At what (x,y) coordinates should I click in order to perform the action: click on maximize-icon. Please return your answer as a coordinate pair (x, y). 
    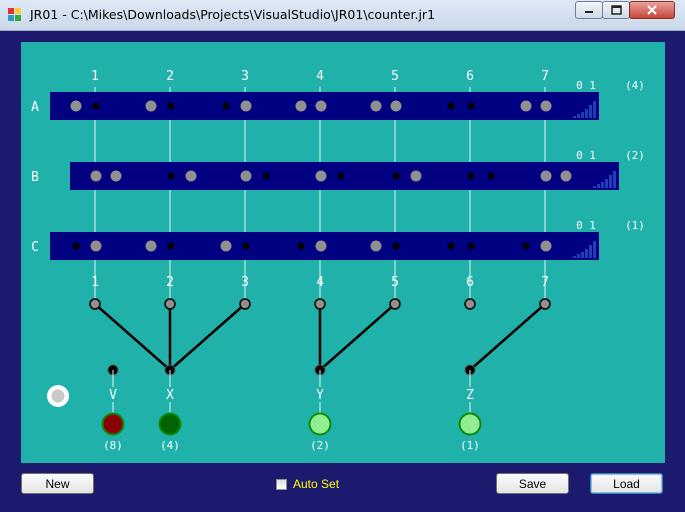
    Looking at the image, I should click on (616, 10).